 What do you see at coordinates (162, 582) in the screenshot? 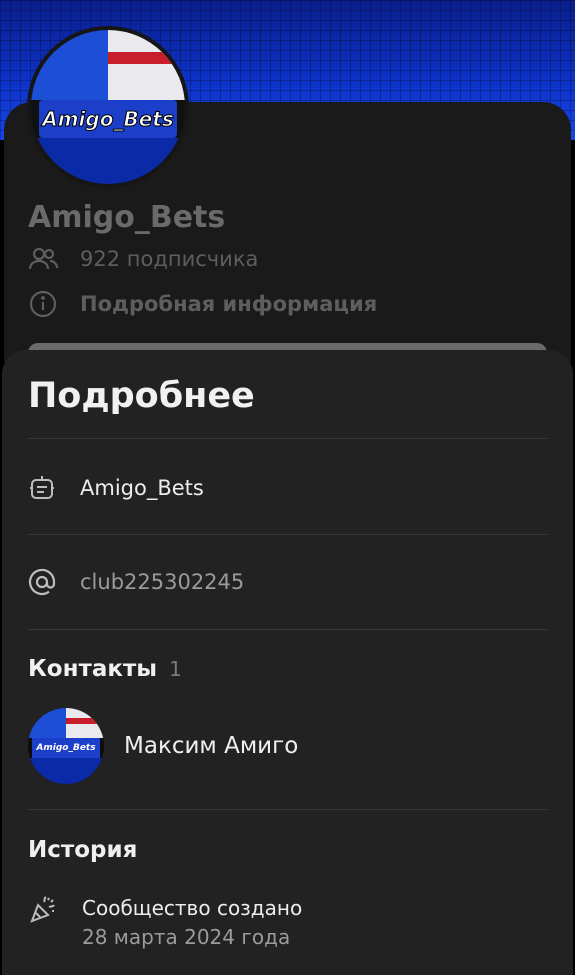
I see `short-address: club225302245` at bounding box center [162, 582].